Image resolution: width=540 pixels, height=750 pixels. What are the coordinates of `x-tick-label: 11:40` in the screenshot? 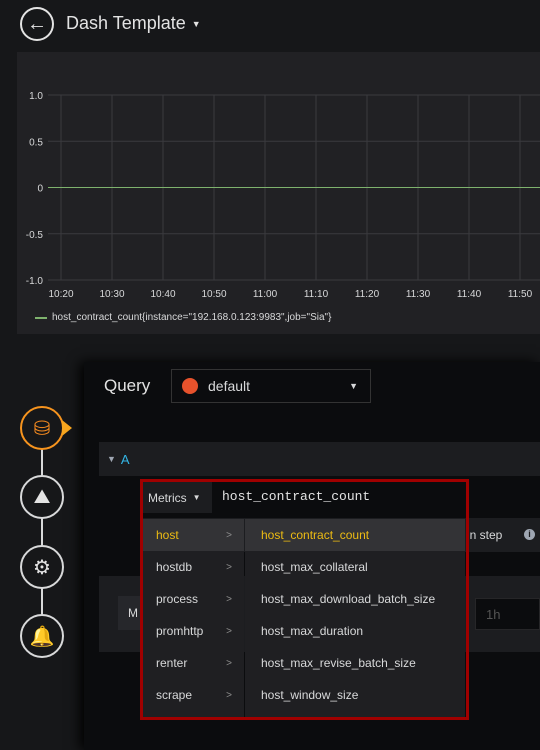 It's located at (469, 294).